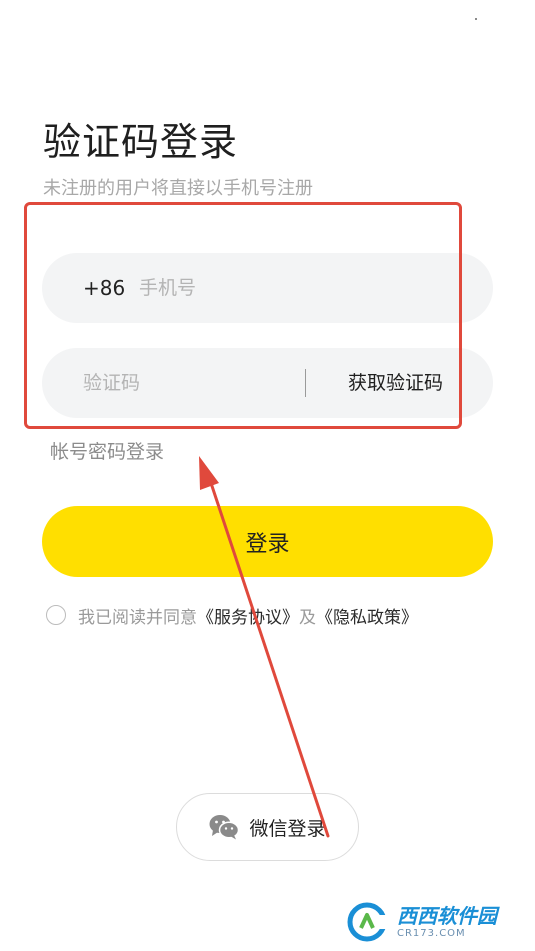  What do you see at coordinates (178, 188) in the screenshot?
I see `page-subtitle: 未注册的用户将直接以手机号注册` at bounding box center [178, 188].